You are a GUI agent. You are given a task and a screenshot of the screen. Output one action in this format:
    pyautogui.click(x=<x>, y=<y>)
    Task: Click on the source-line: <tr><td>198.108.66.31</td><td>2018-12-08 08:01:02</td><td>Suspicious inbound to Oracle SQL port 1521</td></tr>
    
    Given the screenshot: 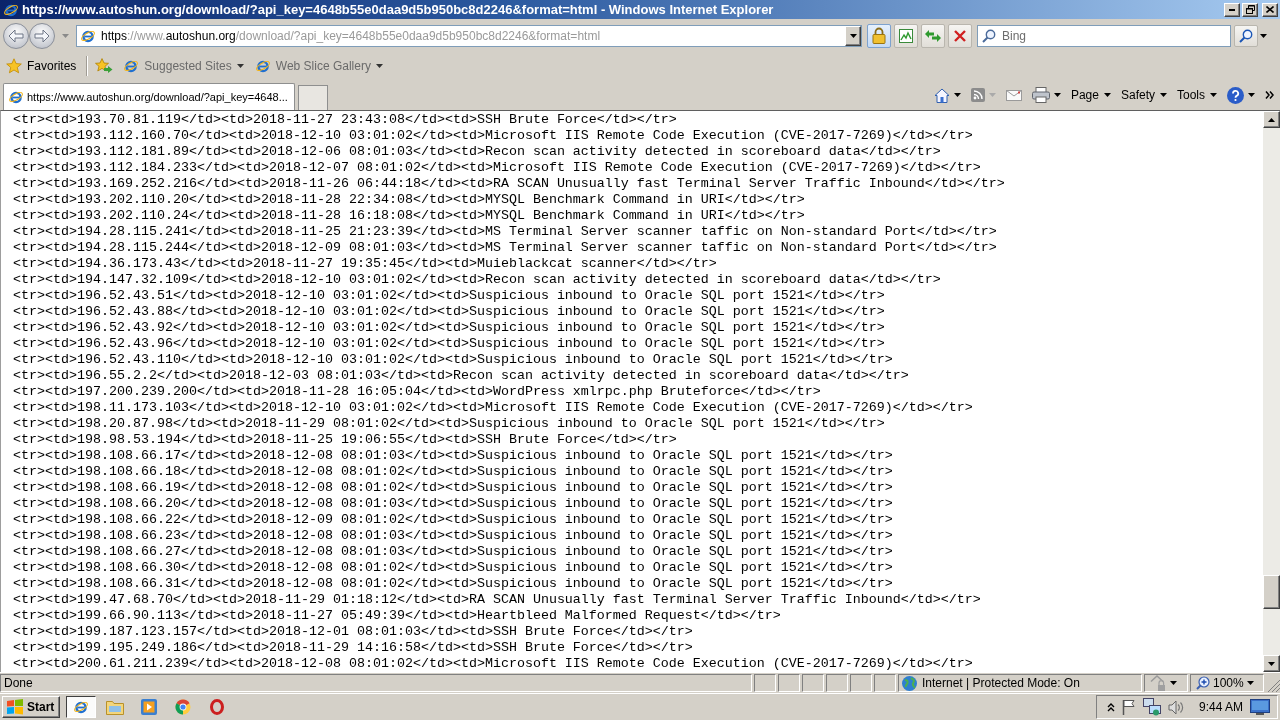 What is the action you would take?
    pyautogui.click(x=453, y=584)
    